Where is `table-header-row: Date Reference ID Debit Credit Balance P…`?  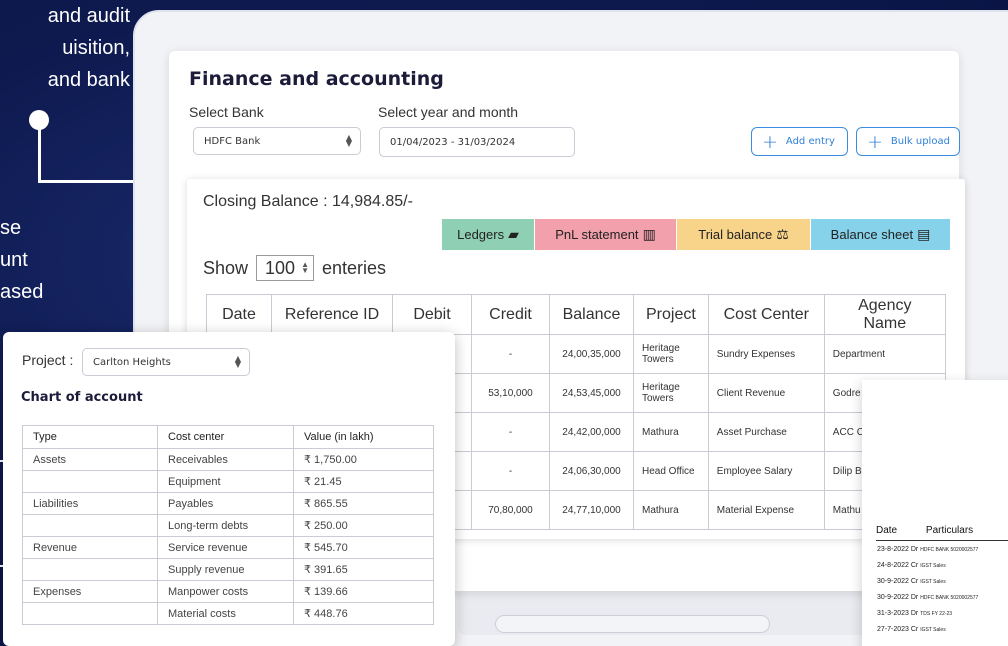 table-header-row: Date Reference ID Debit Credit Balance P… is located at coordinates (576, 314).